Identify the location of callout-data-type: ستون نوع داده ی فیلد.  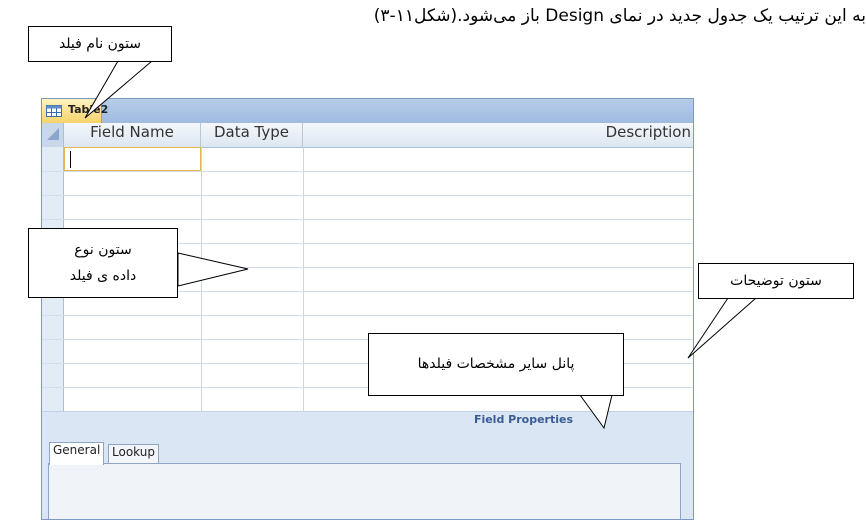
(103, 263).